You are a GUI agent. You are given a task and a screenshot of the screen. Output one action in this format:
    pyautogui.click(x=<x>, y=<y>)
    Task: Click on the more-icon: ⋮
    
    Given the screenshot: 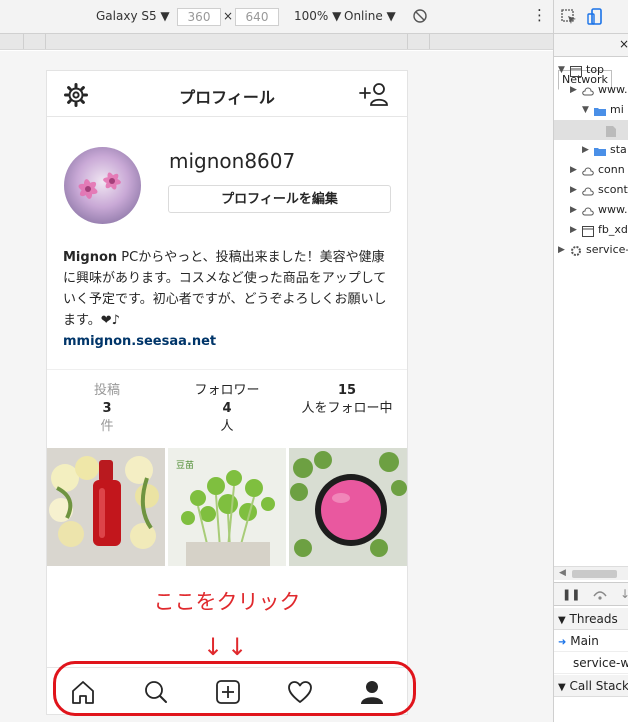 What is the action you would take?
    pyautogui.click(x=539, y=15)
    